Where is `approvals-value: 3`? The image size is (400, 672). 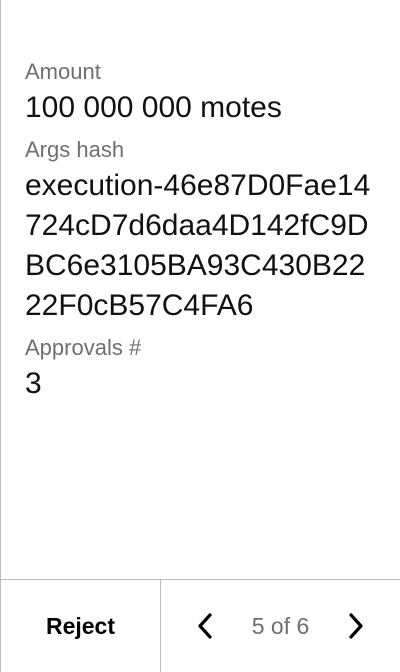
approvals-value: 3 is located at coordinates (33, 383).